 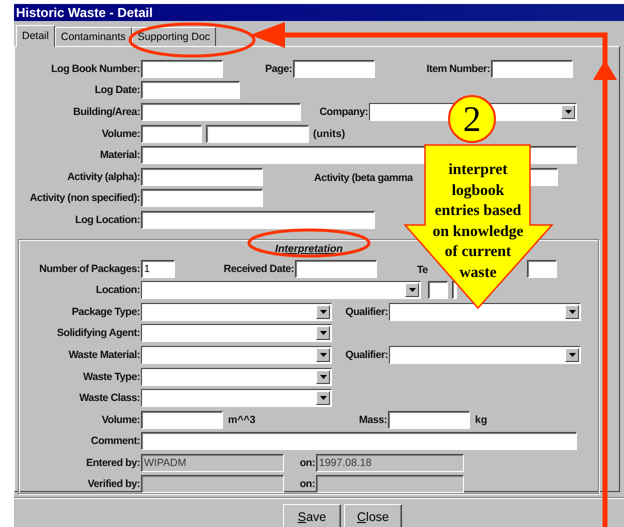 What do you see at coordinates (106, 112) in the screenshot?
I see `field-label: Building/Area:` at bounding box center [106, 112].